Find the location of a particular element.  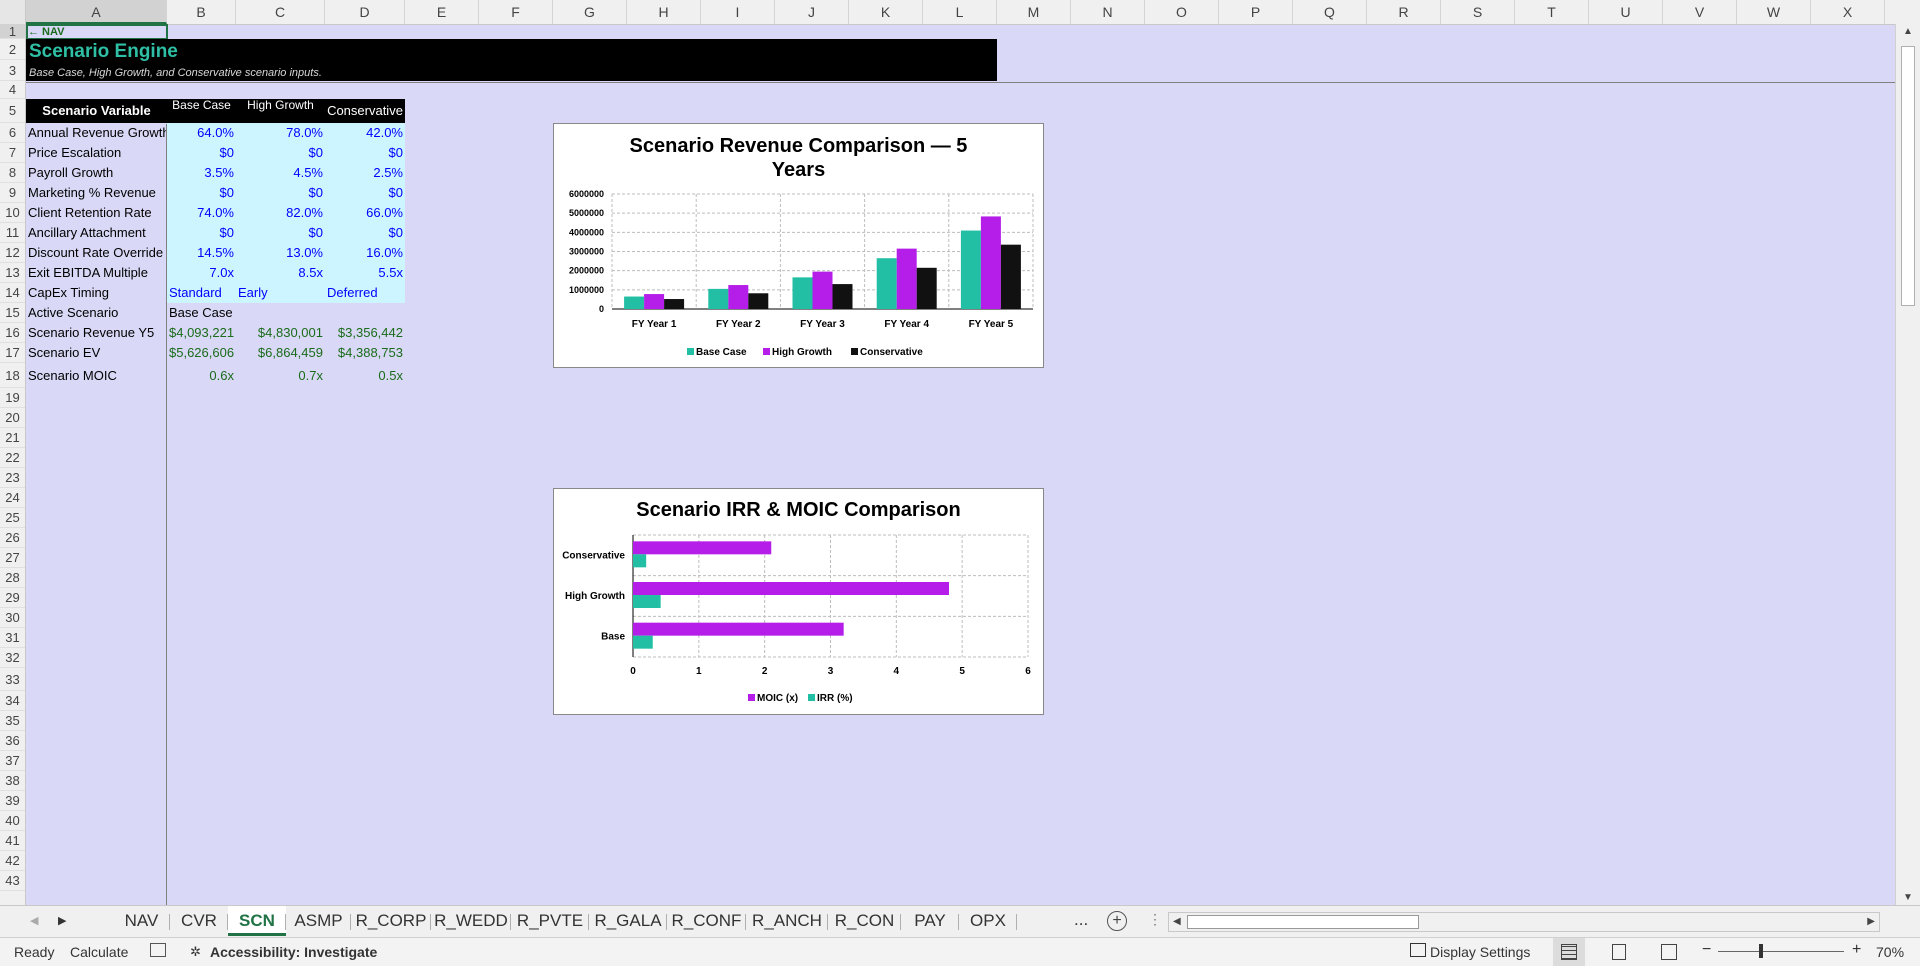

scroll-thumb is located at coordinates (1908, 176).